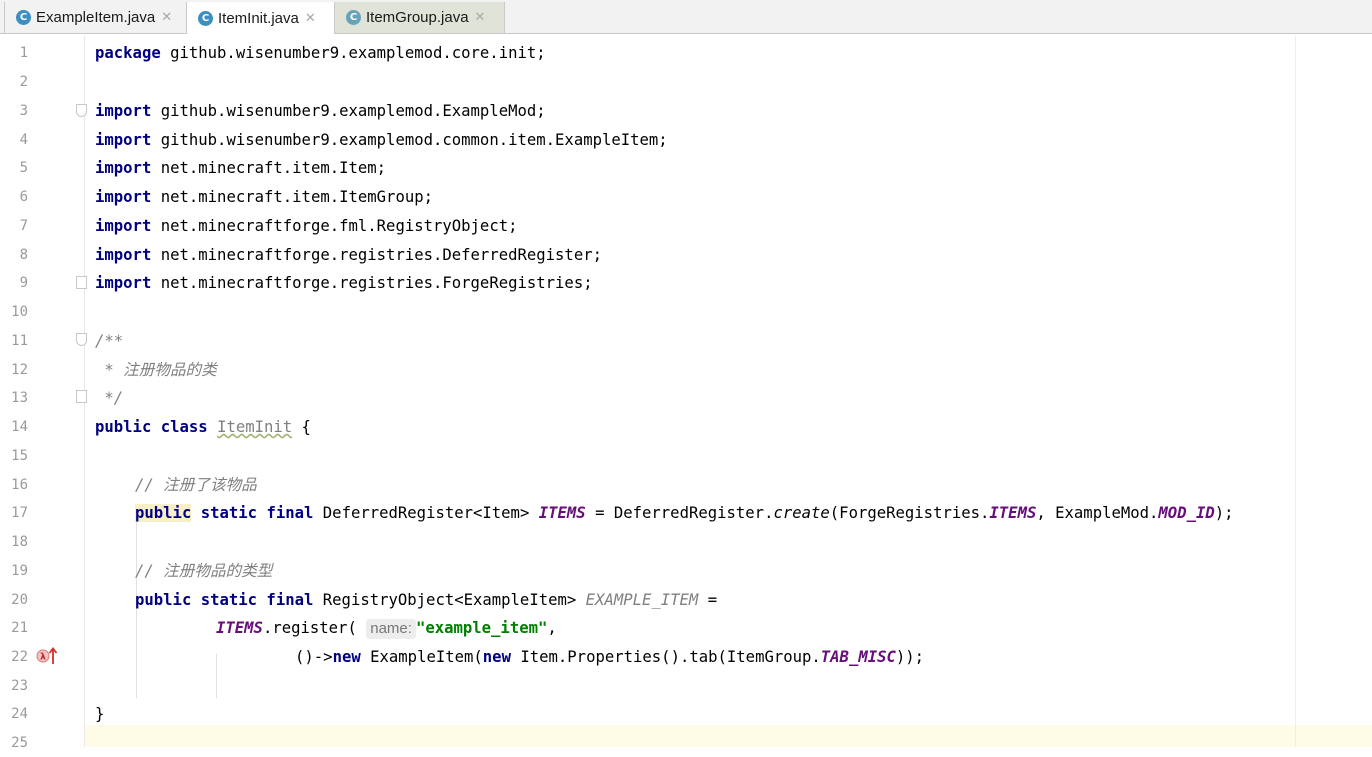 The height and width of the screenshot is (757, 1372). I want to click on tab-exampleitem-java: C ExampleItem.java ✕, so click(95, 17).